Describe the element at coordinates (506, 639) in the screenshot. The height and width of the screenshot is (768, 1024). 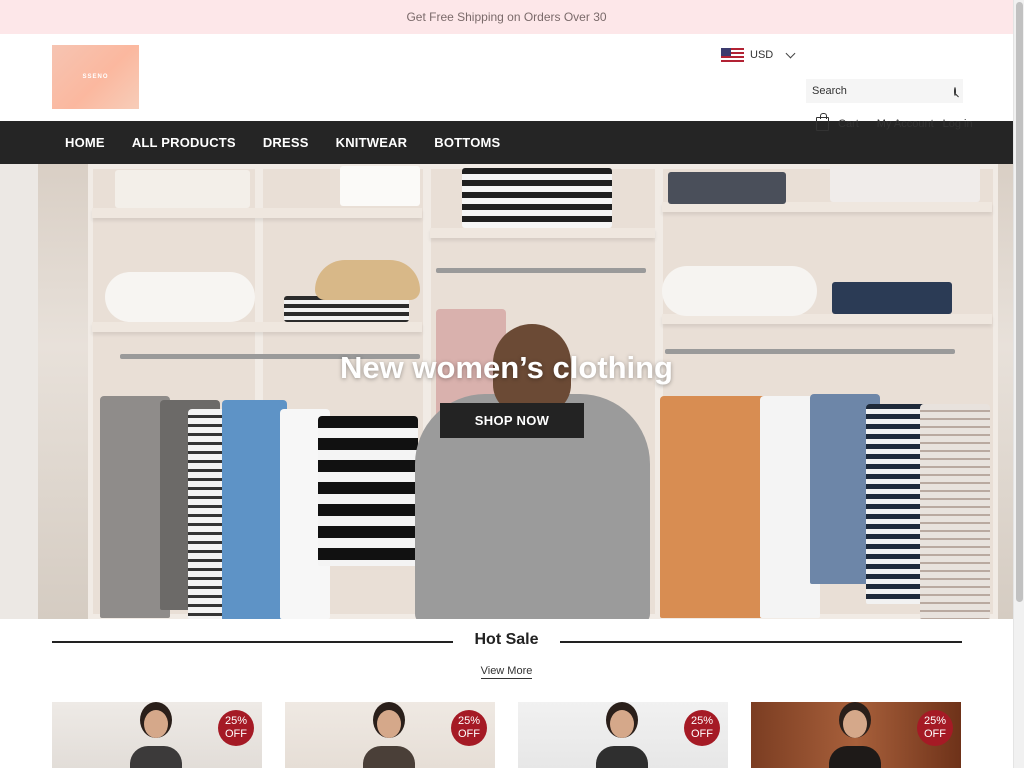
I see `hot-sale-title: Hot Sale` at that location.